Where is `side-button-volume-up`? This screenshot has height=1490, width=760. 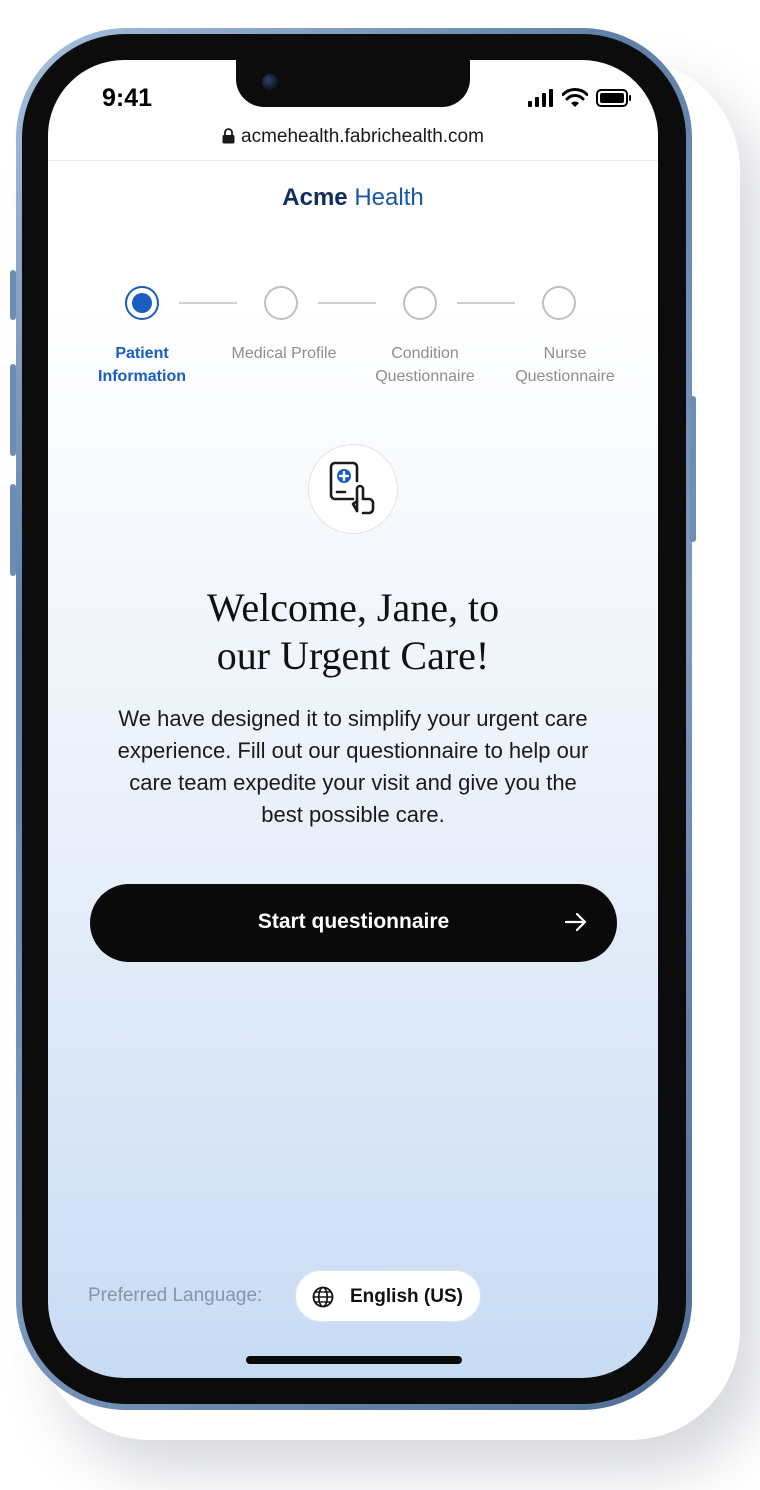 side-button-volume-up is located at coordinates (13, 410).